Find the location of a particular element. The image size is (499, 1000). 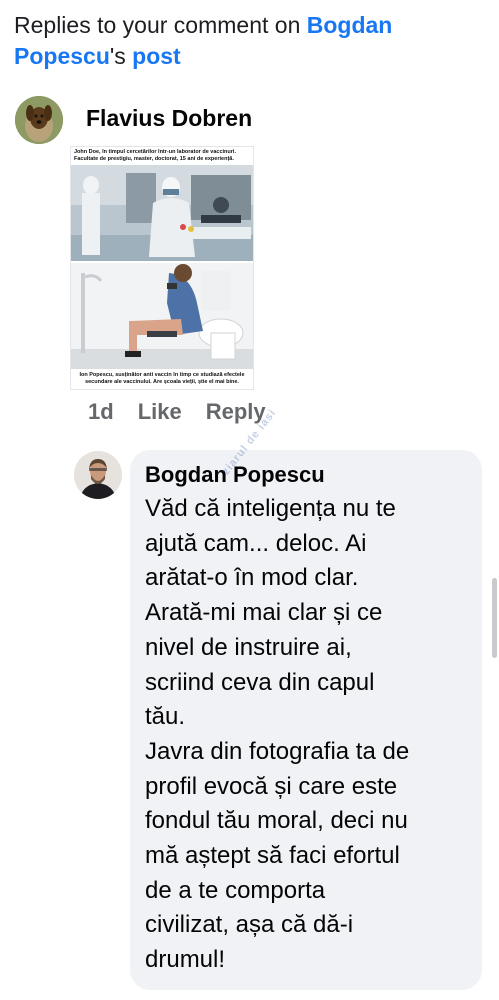

bathroom-photo is located at coordinates (162, 316).